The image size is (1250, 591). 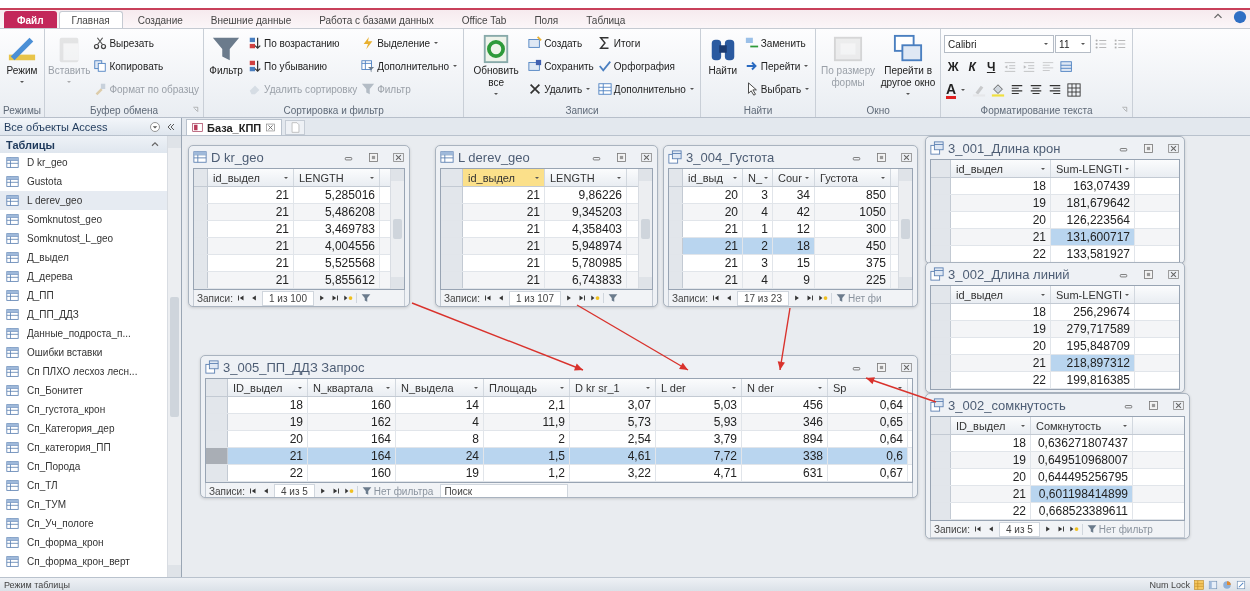 I want to click on design-view-icon, so click(x=1241, y=584).